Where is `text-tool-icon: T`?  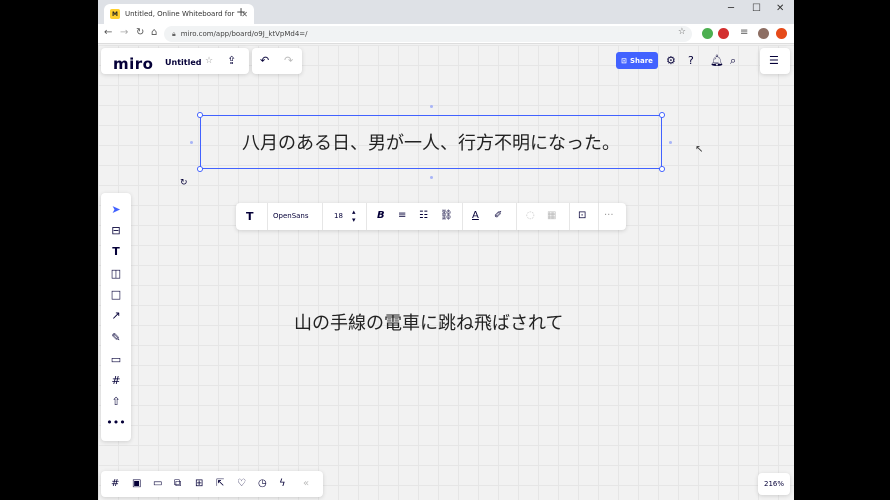 text-tool-icon: T is located at coordinates (116, 251).